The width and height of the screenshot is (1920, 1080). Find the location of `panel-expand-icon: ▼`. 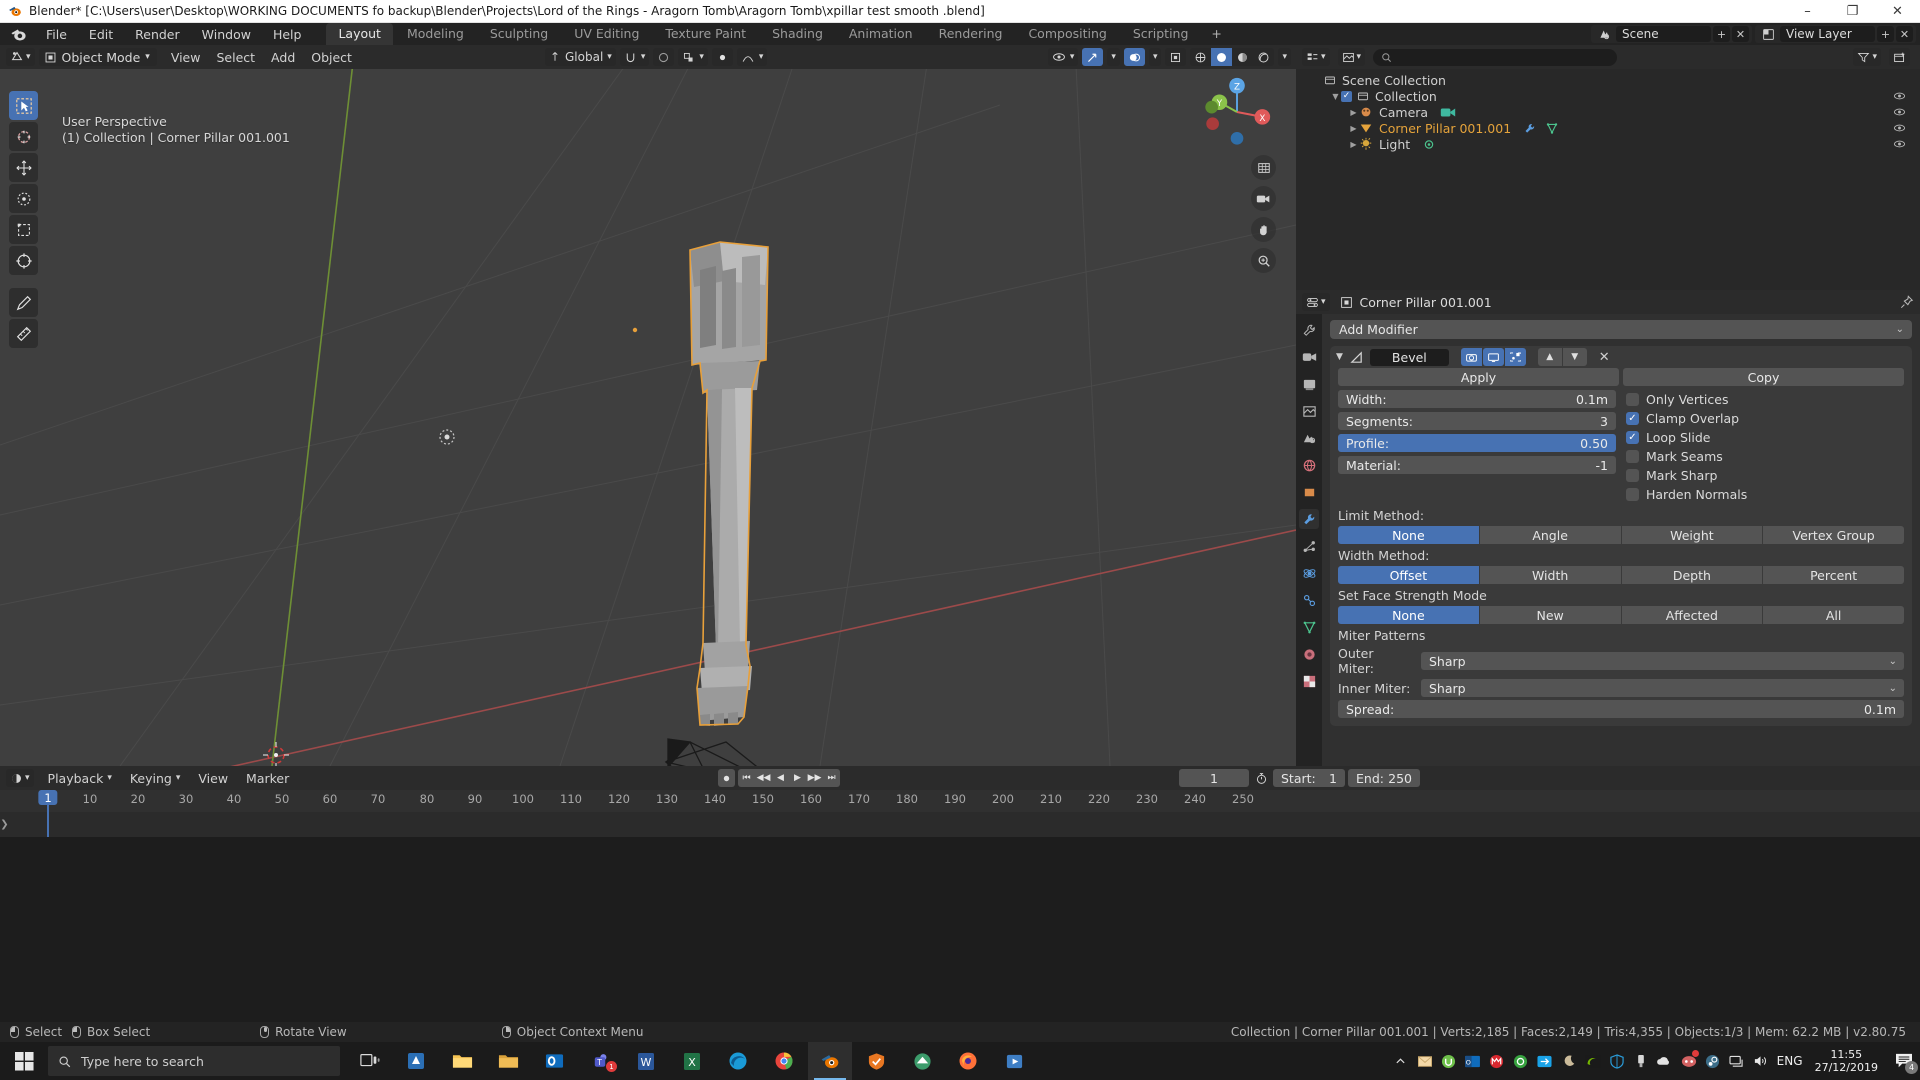

panel-expand-icon: ▼ is located at coordinates (1339, 357).